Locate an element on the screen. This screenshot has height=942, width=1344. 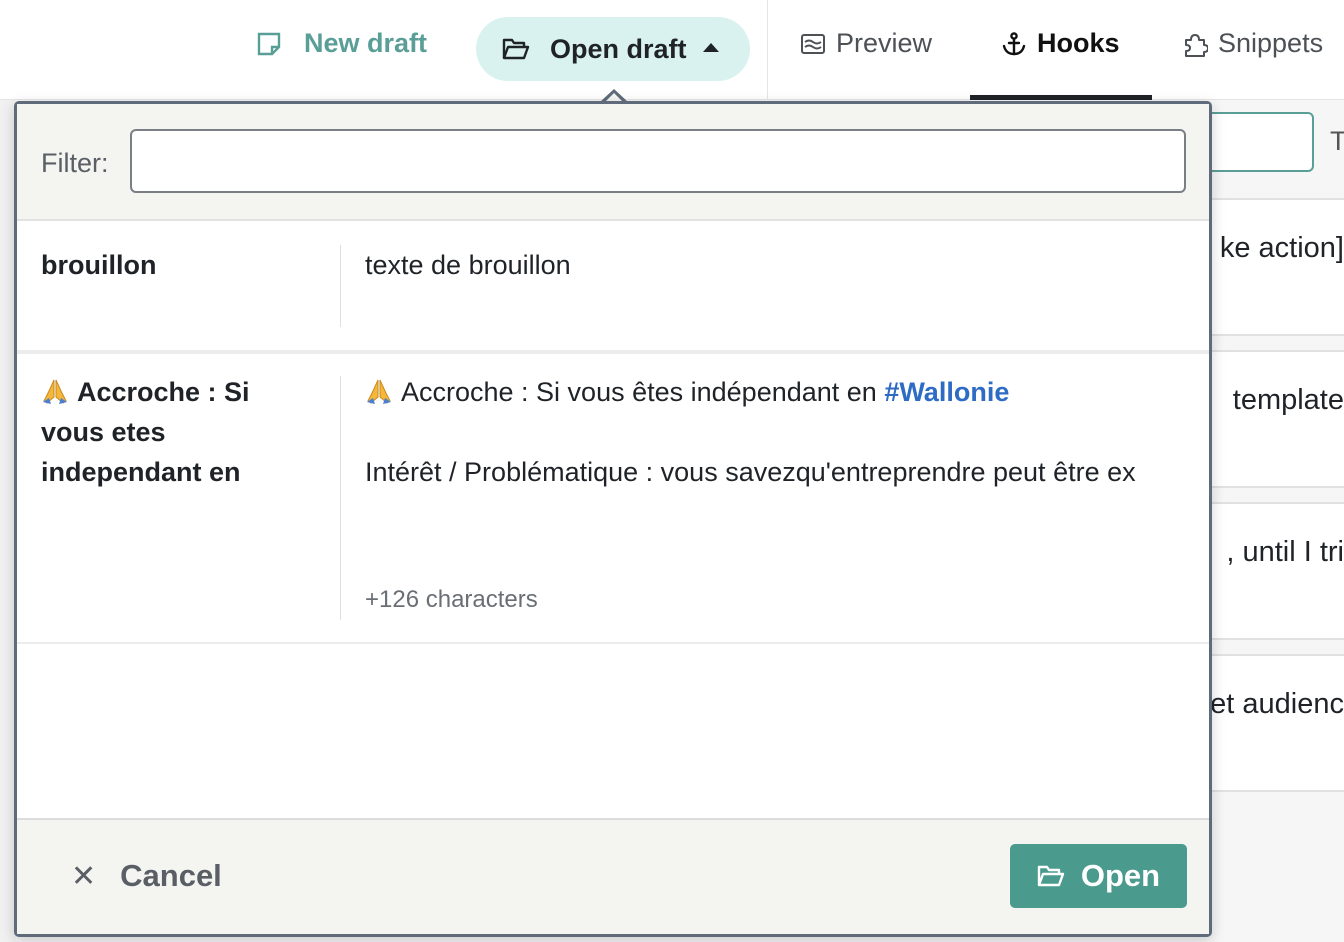
filter-bar: Filter: is located at coordinates (613, 162).